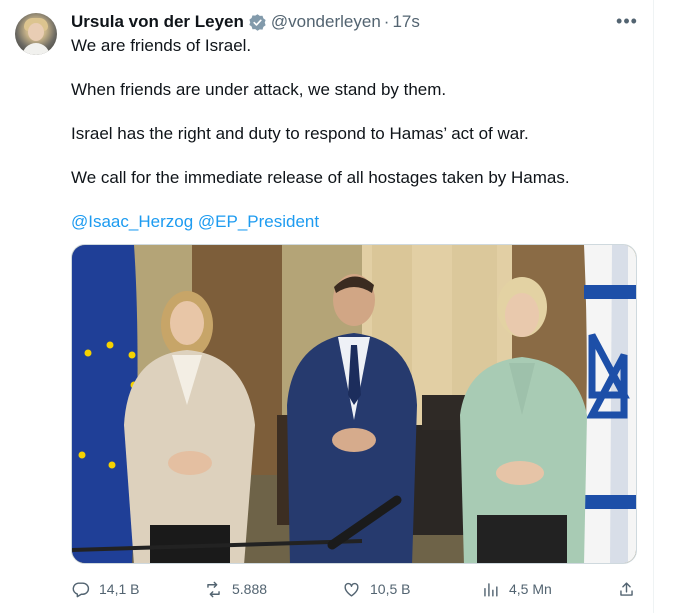 This screenshot has height=613, width=700. What do you see at coordinates (326, 22) in the screenshot?
I see `author-handle: @vonderleyen` at bounding box center [326, 22].